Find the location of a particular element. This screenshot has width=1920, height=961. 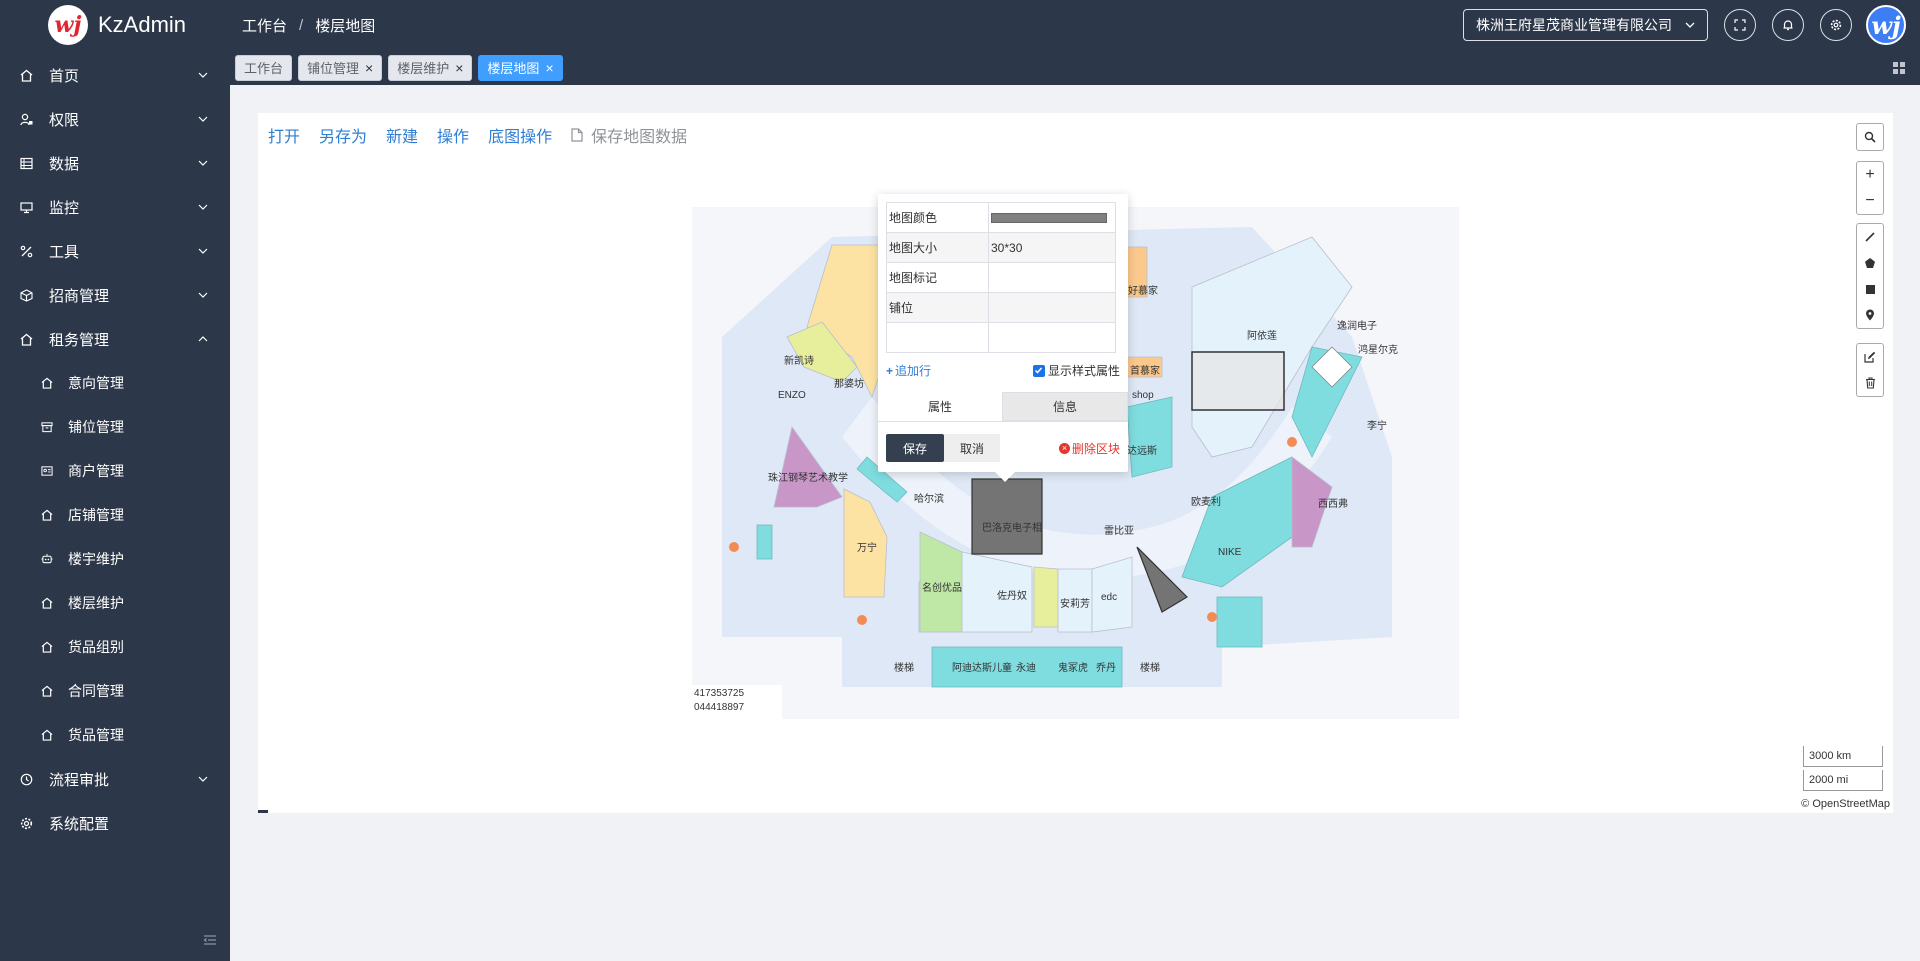

settings-button is located at coordinates (1836, 25).